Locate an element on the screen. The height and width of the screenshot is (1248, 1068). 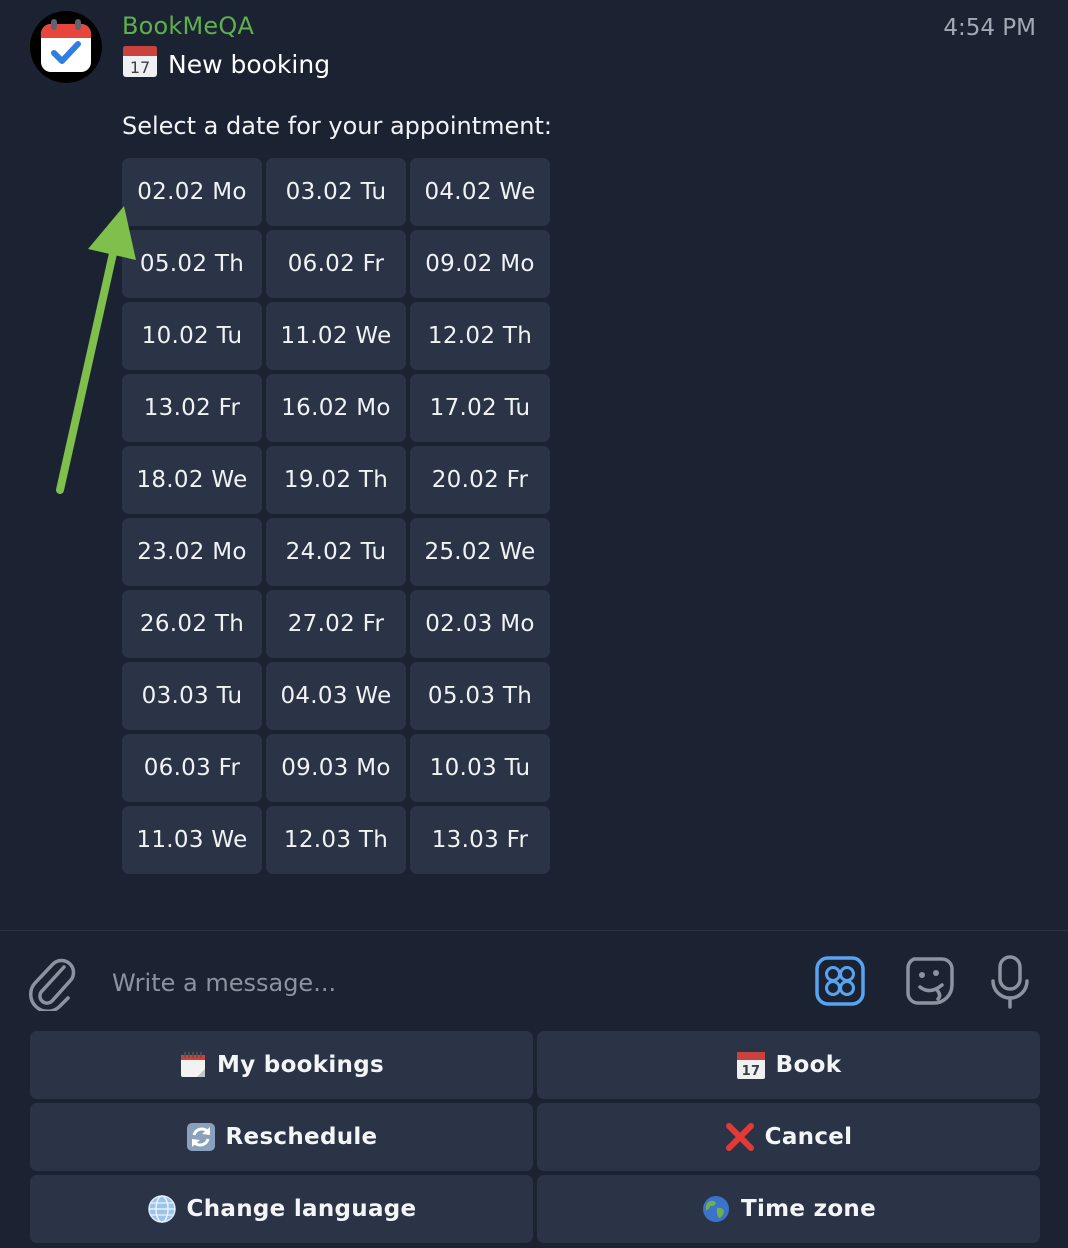
date-button: 11.02 We is located at coordinates (336, 336).